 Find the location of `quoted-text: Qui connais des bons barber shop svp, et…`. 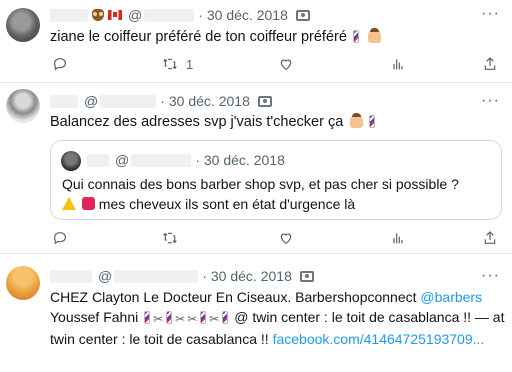

quoted-text: Qui connais des bons barber shop svp, et… is located at coordinates (260, 194).